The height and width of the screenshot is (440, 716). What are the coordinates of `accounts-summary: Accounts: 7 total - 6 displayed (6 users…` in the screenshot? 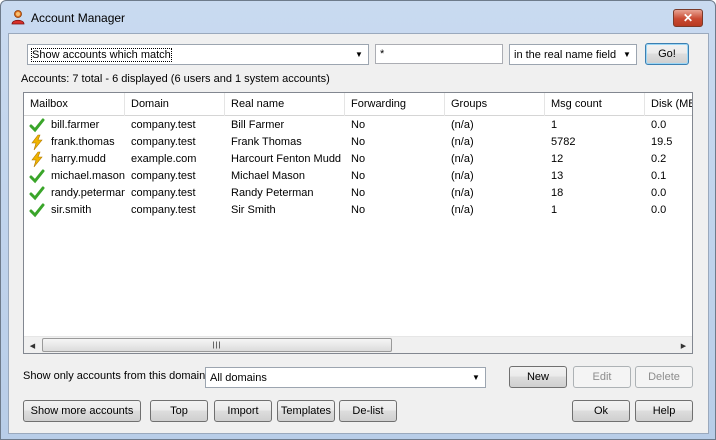 It's located at (175, 79).